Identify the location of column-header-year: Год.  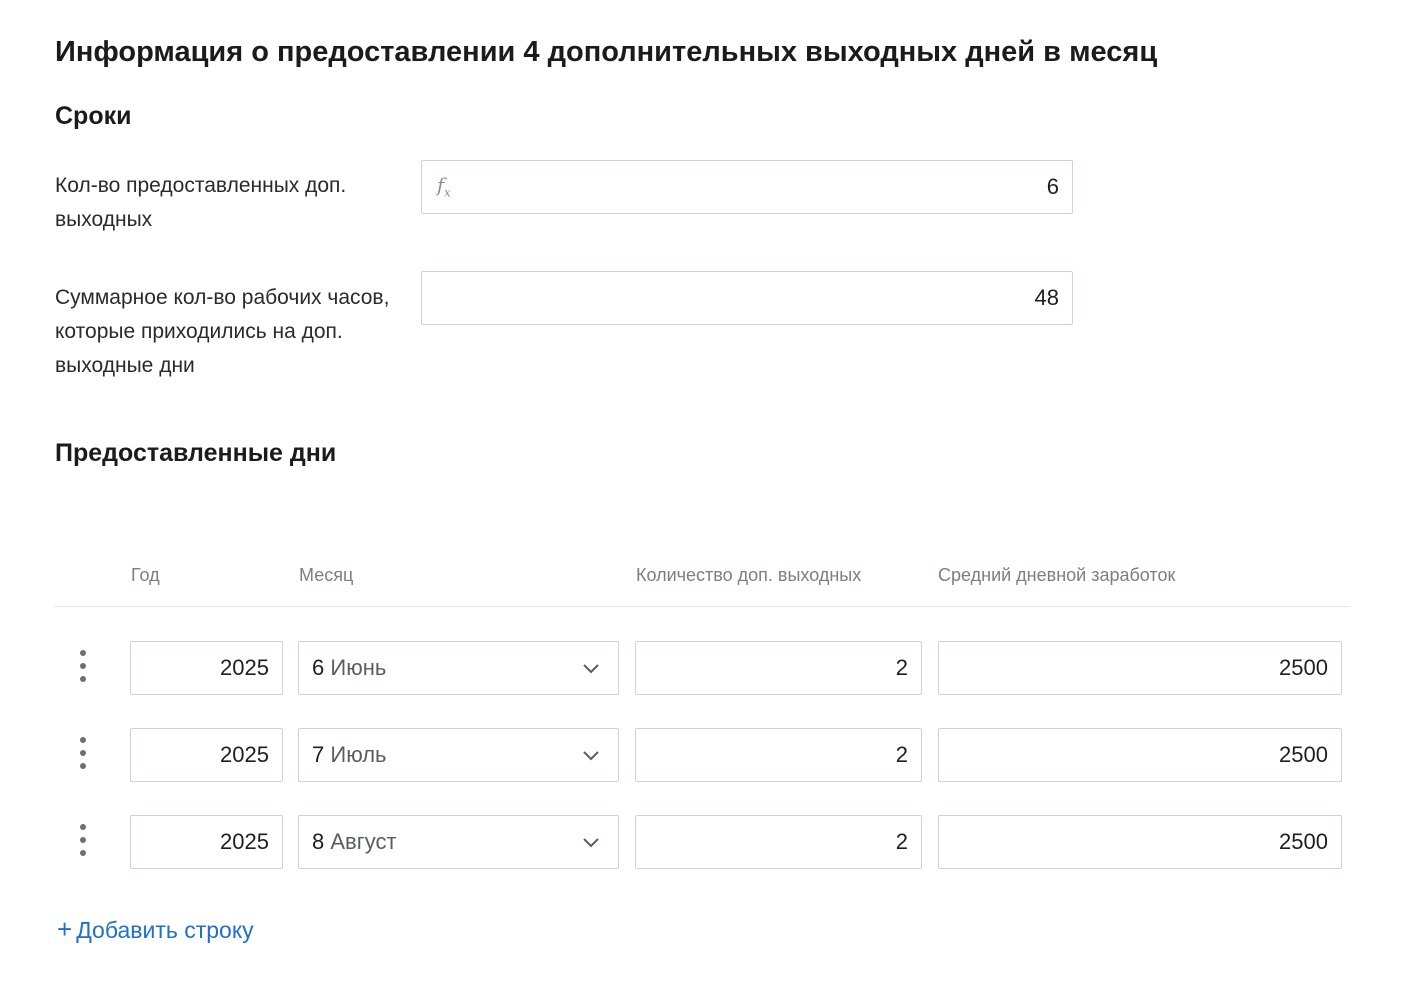
(145, 575).